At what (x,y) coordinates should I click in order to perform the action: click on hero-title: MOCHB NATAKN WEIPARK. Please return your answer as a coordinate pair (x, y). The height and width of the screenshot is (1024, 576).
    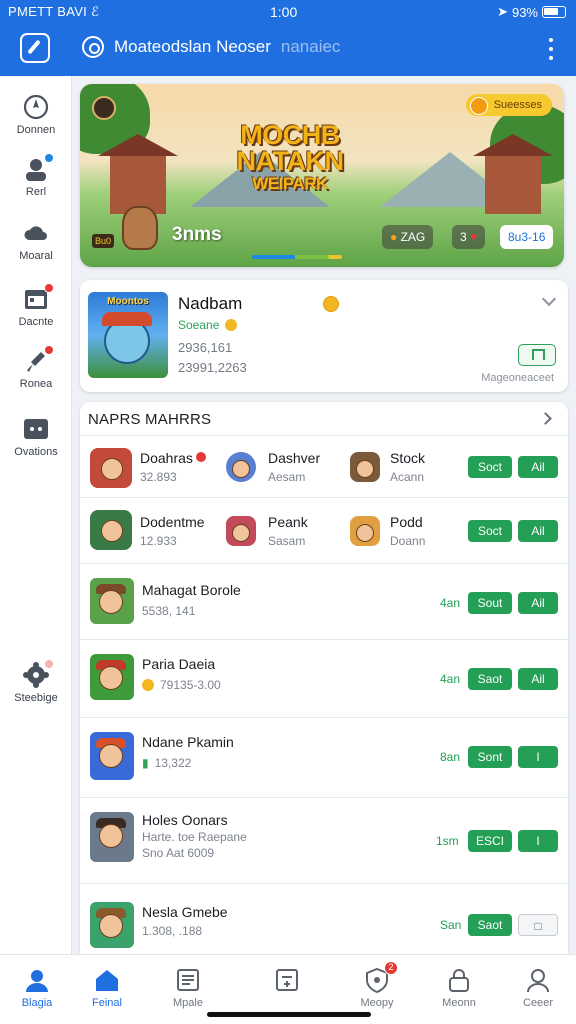
    Looking at the image, I should click on (290, 158).